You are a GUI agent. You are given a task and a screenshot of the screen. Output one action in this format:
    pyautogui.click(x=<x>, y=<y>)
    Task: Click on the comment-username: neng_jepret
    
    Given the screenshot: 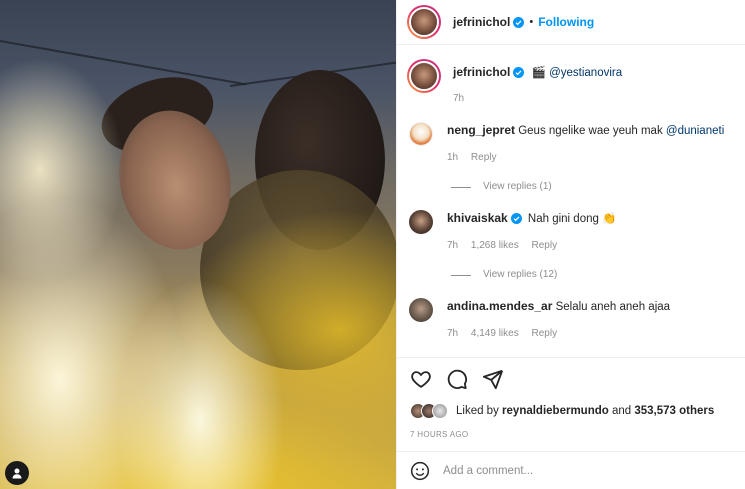 What is the action you would take?
    pyautogui.click(x=481, y=130)
    